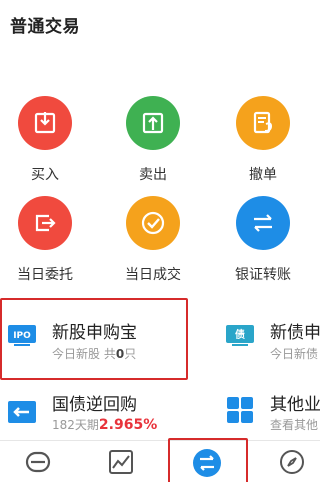 Image resolution: width=320 pixels, height=482 pixels. I want to click on reverse-repo-title: 国债逆回购, so click(94, 405).